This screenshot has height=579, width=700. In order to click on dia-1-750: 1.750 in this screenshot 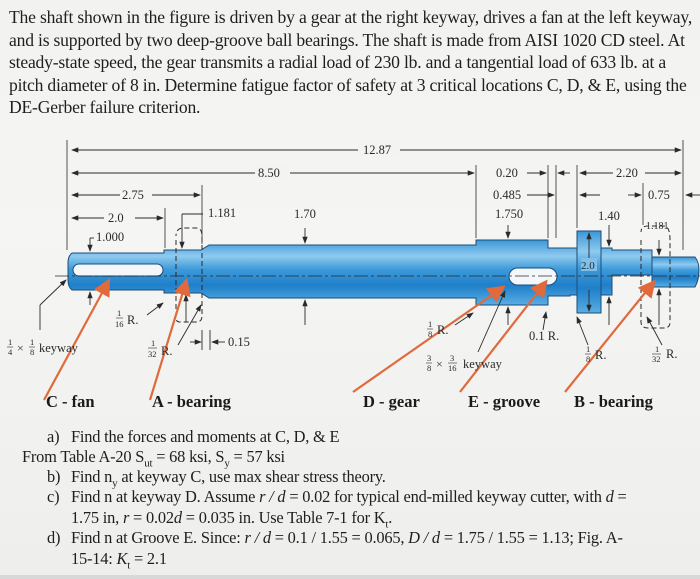, I will do `click(509, 214)`.